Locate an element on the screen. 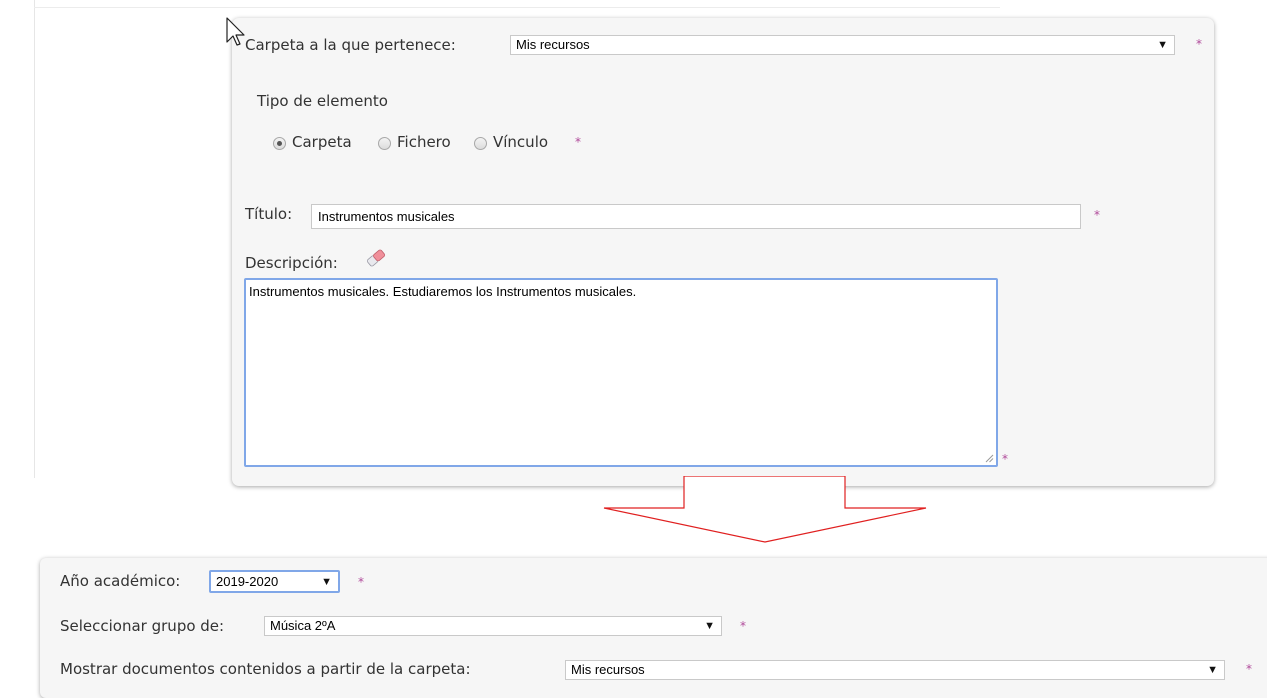 Image resolution: width=1267 pixels, height=698 pixels. mouse-pointer-icon is located at coordinates (235, 31).